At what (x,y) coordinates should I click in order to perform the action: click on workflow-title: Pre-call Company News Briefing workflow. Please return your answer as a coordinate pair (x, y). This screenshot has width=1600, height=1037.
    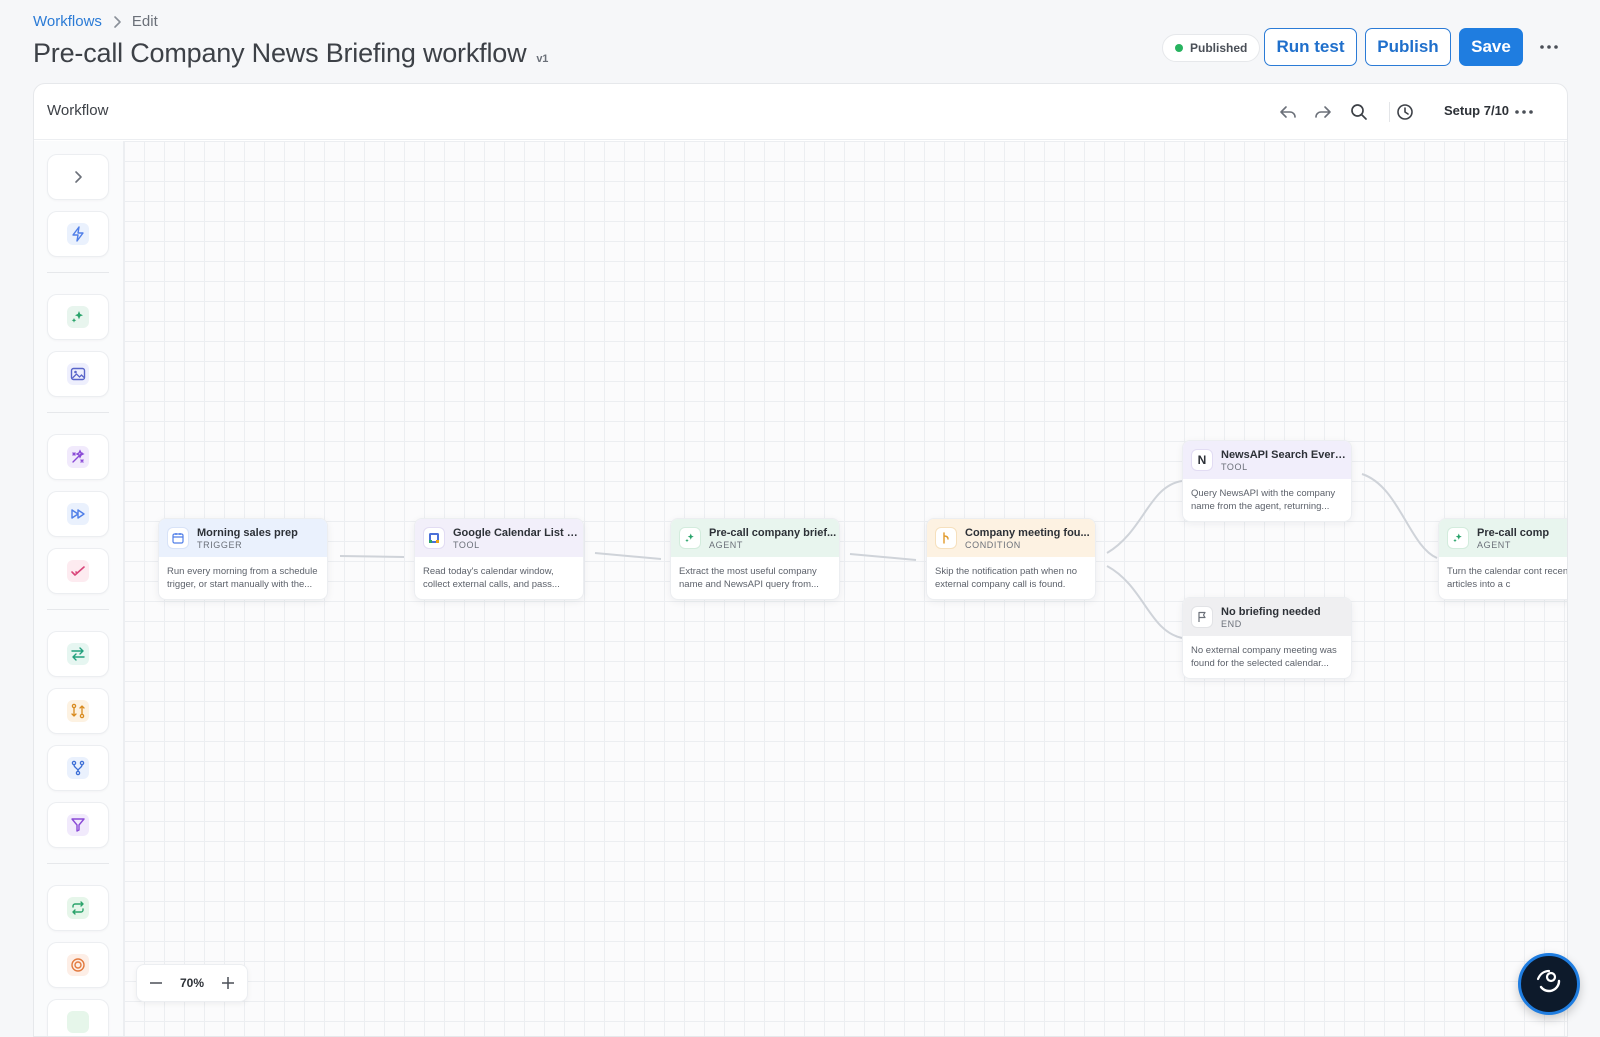
    Looking at the image, I should click on (280, 53).